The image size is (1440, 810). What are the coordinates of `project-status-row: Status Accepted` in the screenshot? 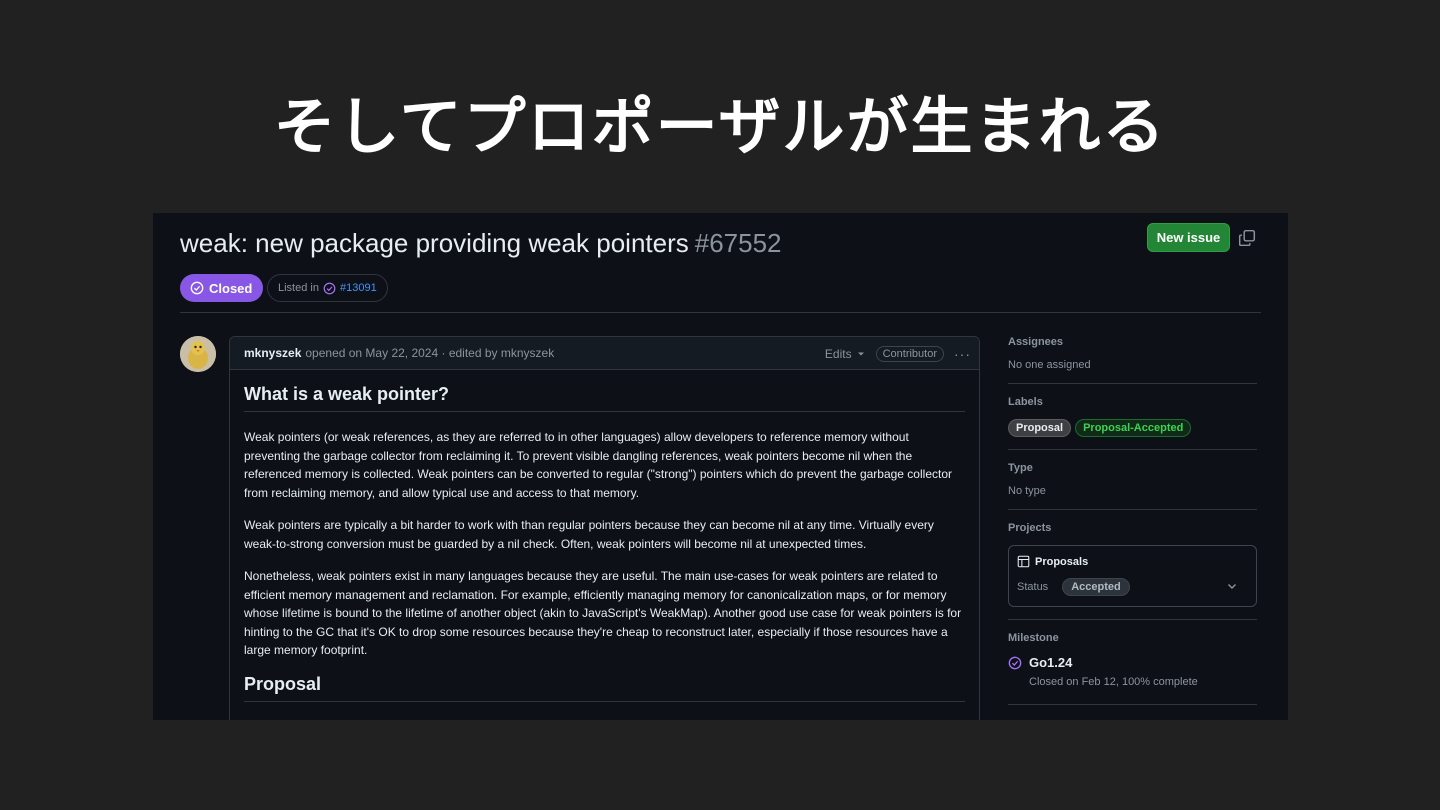 It's located at (1132, 587).